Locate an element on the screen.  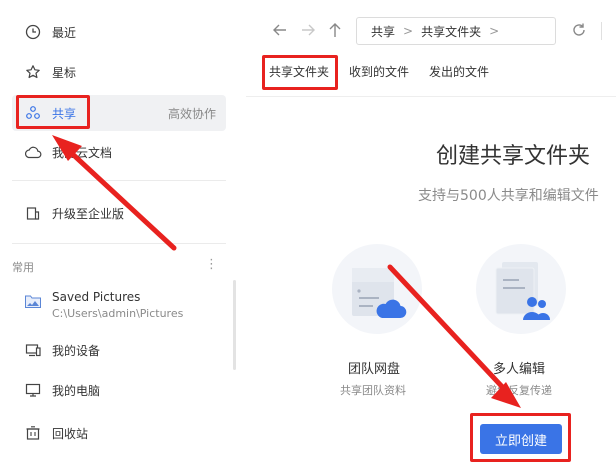
tabs-divider is located at coordinates (431, 96).